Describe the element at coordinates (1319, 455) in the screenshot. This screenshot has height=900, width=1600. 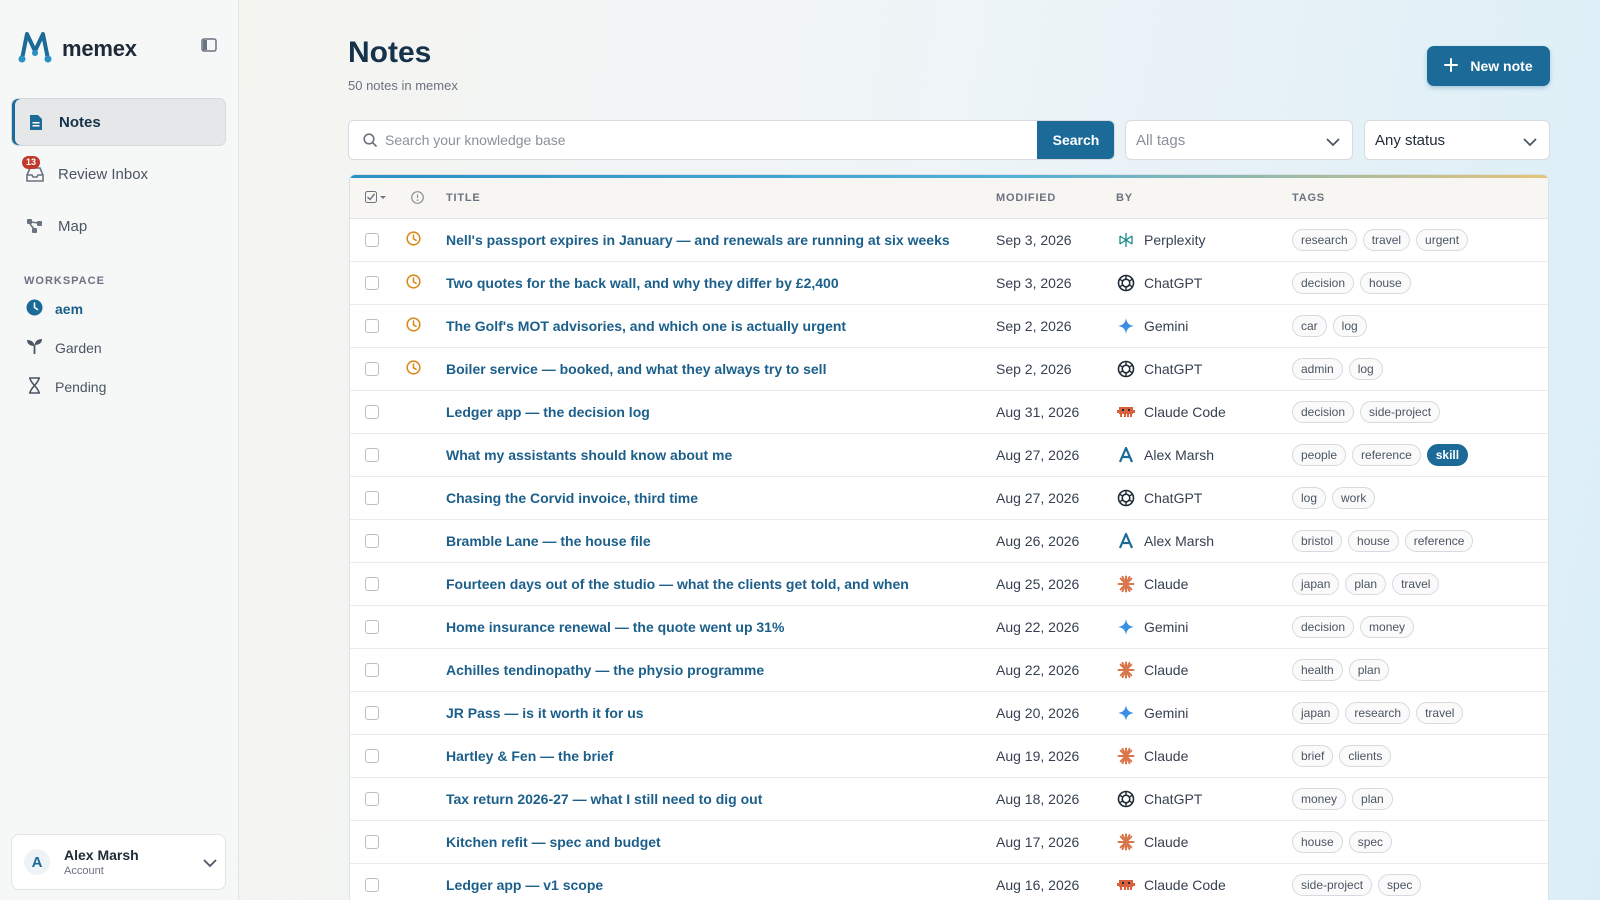
I see `tag-chip: people` at that location.